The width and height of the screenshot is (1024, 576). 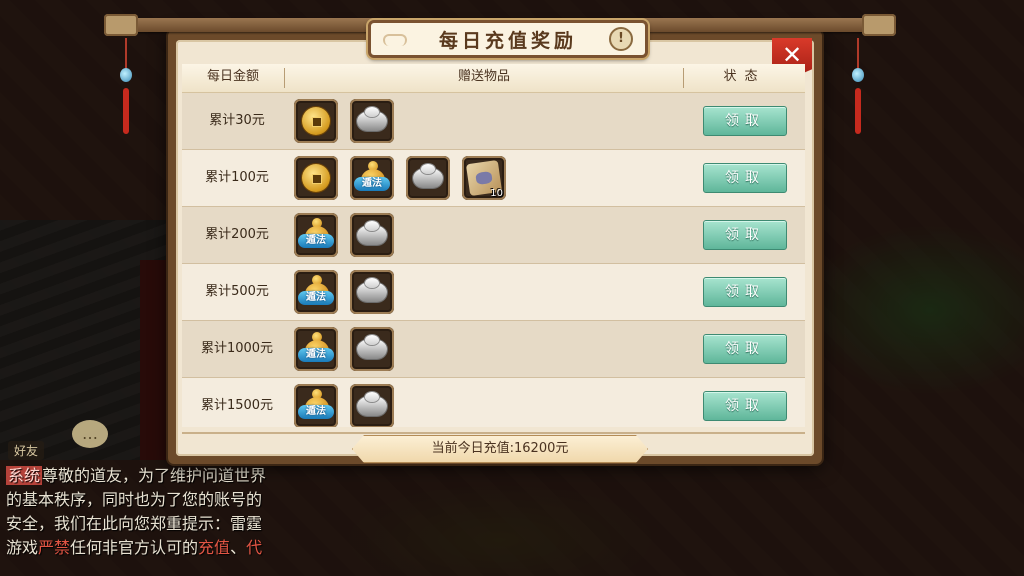 I want to click on chat-system-tag: 系统, so click(x=24, y=475).